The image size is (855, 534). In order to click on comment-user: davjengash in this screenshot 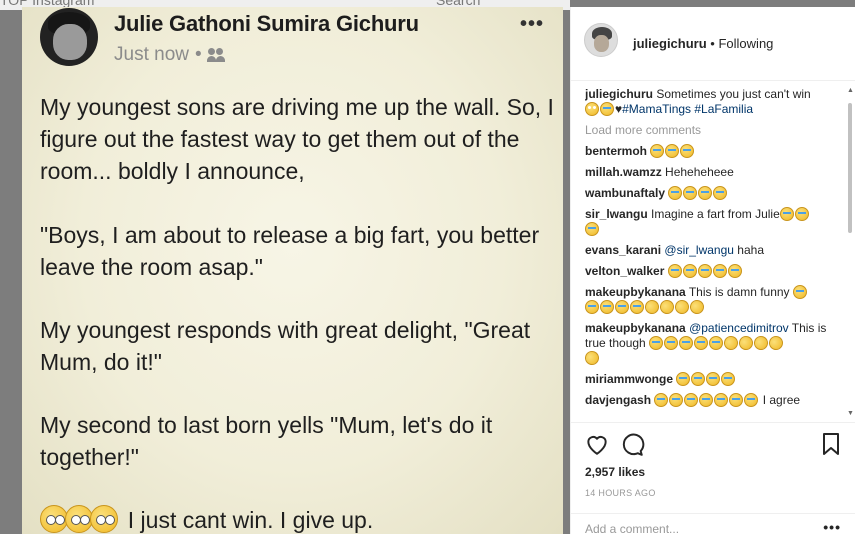, I will do `click(618, 400)`.